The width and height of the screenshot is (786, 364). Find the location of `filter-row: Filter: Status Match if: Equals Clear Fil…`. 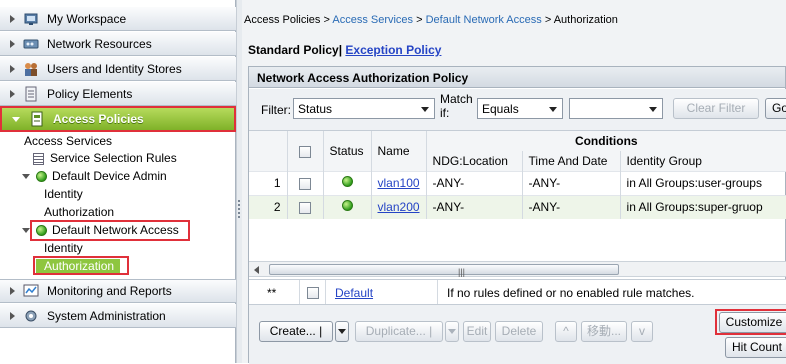

filter-row: Filter: Status Match if: Equals Clear Fil… is located at coordinates (517, 110).